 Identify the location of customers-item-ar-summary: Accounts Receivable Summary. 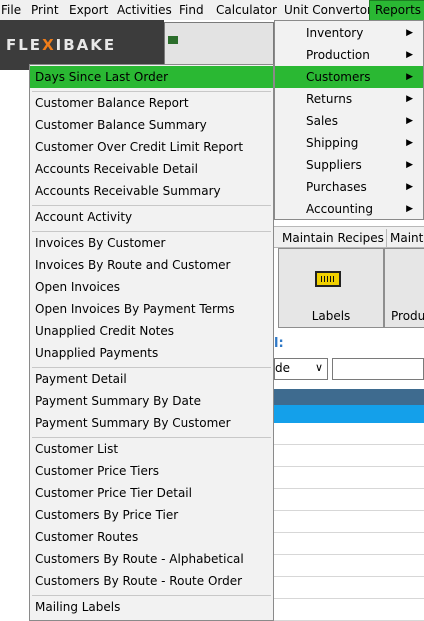
(151, 191).